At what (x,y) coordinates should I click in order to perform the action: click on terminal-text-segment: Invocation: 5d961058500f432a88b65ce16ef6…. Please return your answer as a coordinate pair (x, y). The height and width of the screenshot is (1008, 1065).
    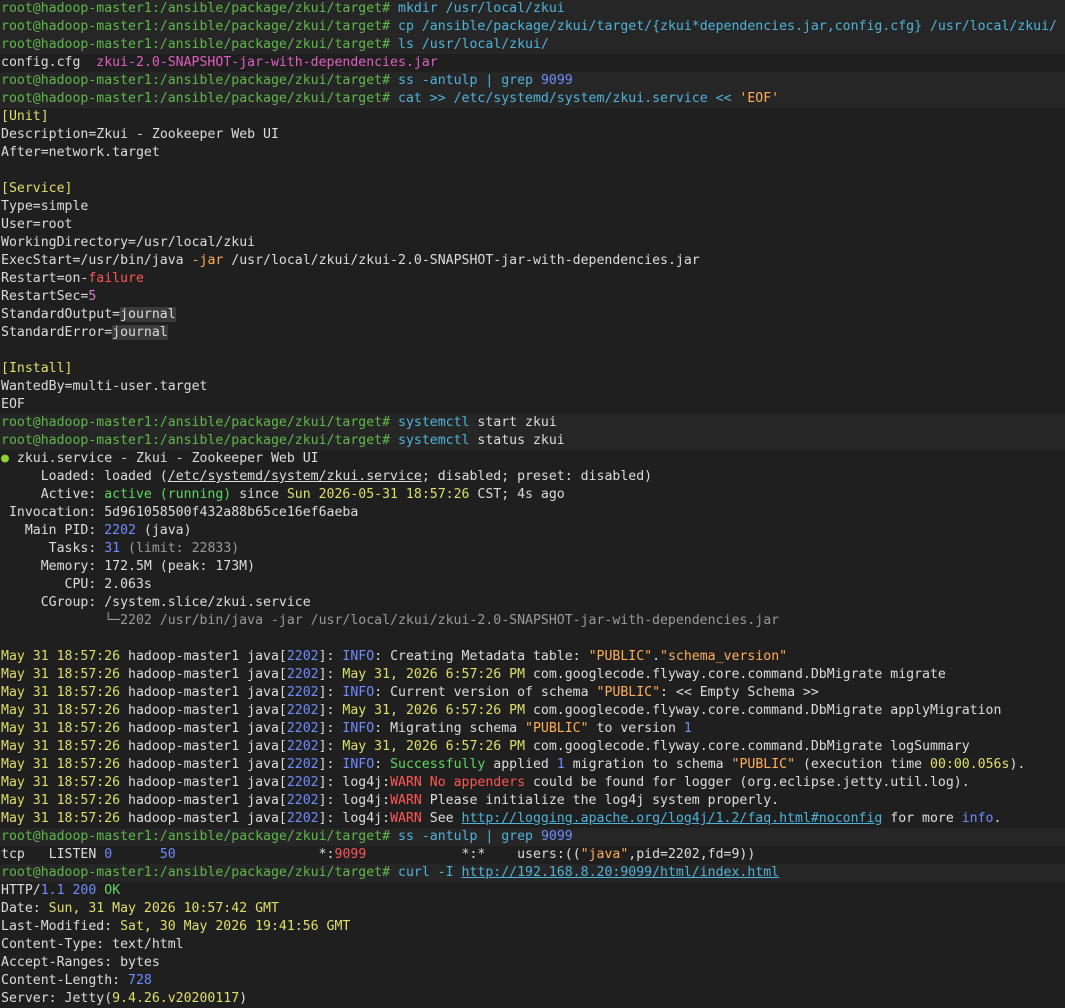
    Looking at the image, I should click on (180, 512).